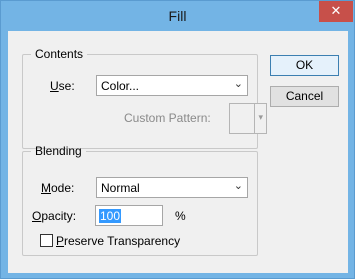 This screenshot has width=355, height=279. I want to click on mode-label: Mode:, so click(58, 188).